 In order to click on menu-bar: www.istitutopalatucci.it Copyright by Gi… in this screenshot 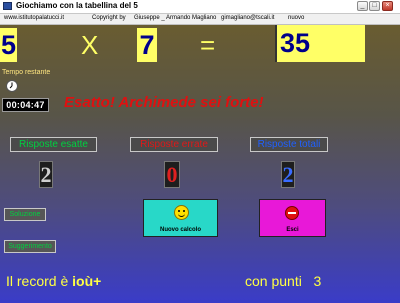, I will do `click(200, 19)`.